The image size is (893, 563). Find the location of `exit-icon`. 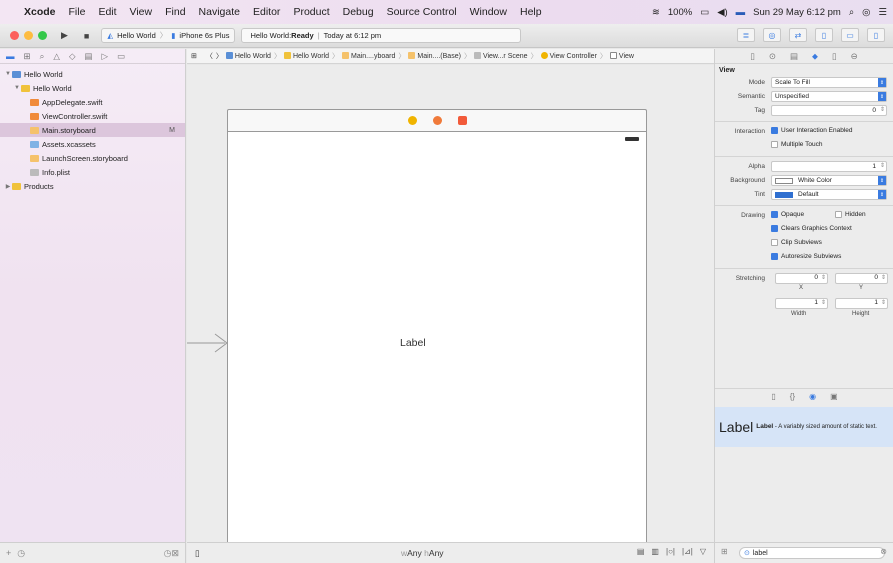

exit-icon is located at coordinates (462, 120).